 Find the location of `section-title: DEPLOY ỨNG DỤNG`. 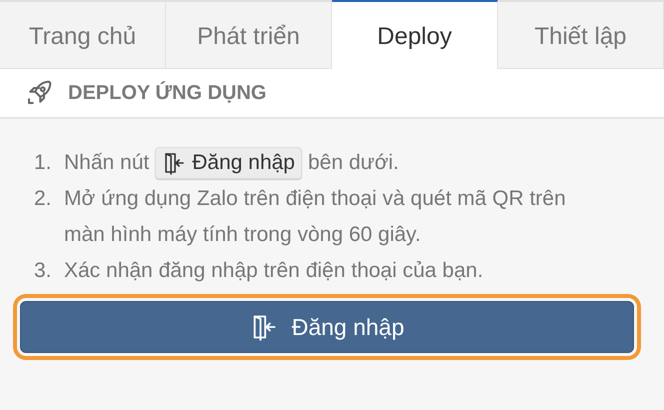

section-title: DEPLOY ỨNG DỤNG is located at coordinates (167, 93).